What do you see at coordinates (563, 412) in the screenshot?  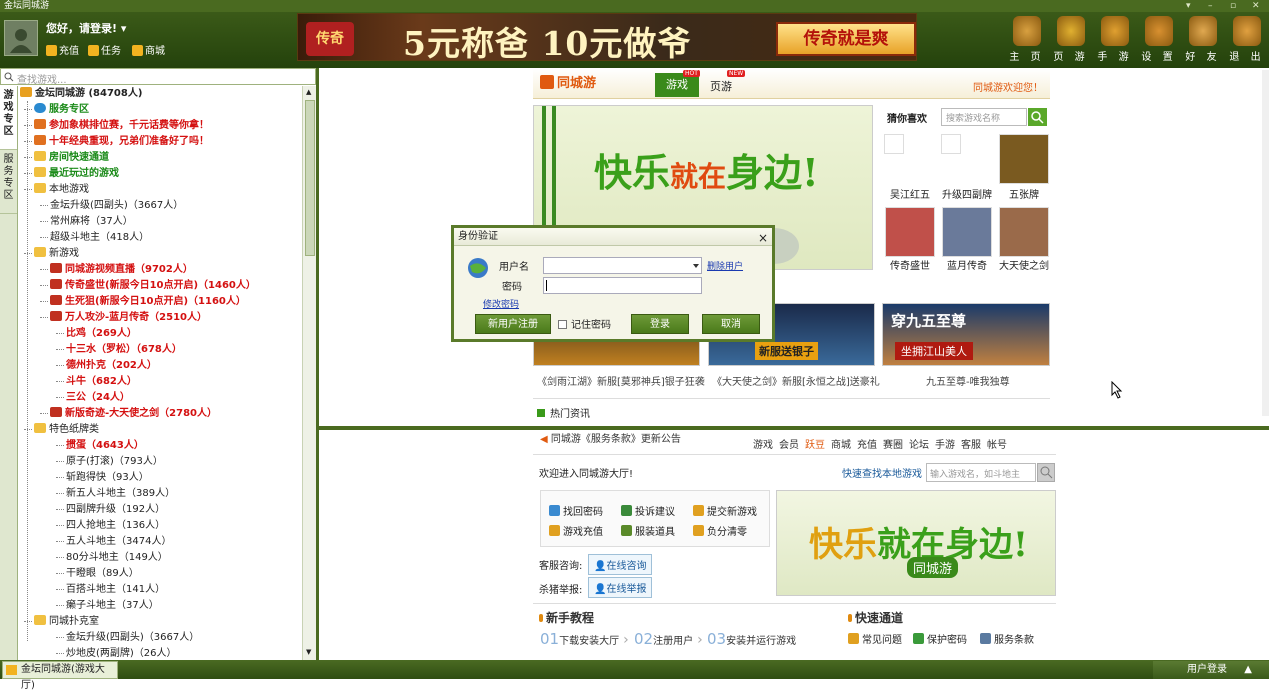 I see `hot-news-title: 热门资讯` at bounding box center [563, 412].